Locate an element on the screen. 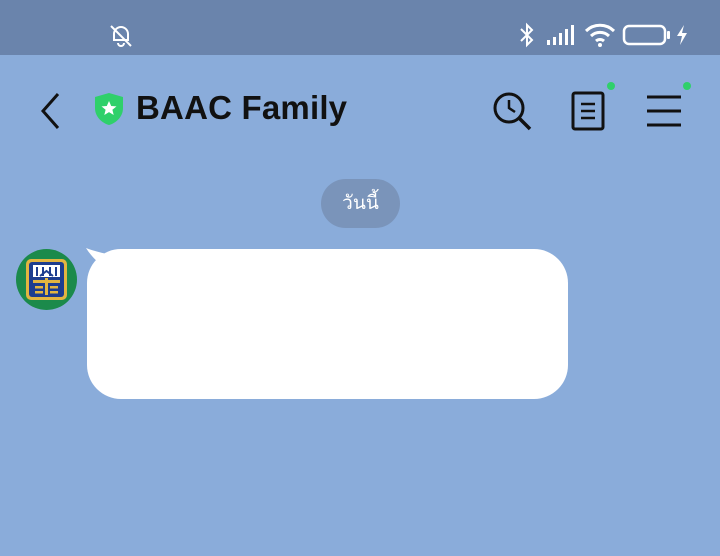 The width and height of the screenshot is (720, 556). wifi-icon is located at coordinates (600, 35).